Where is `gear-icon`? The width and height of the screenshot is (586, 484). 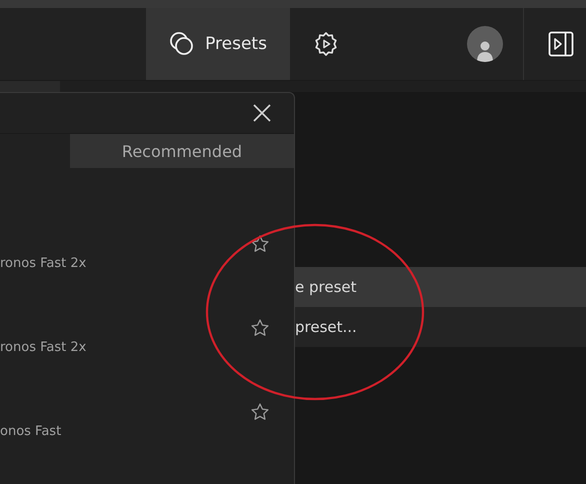
gear-icon is located at coordinates (326, 44).